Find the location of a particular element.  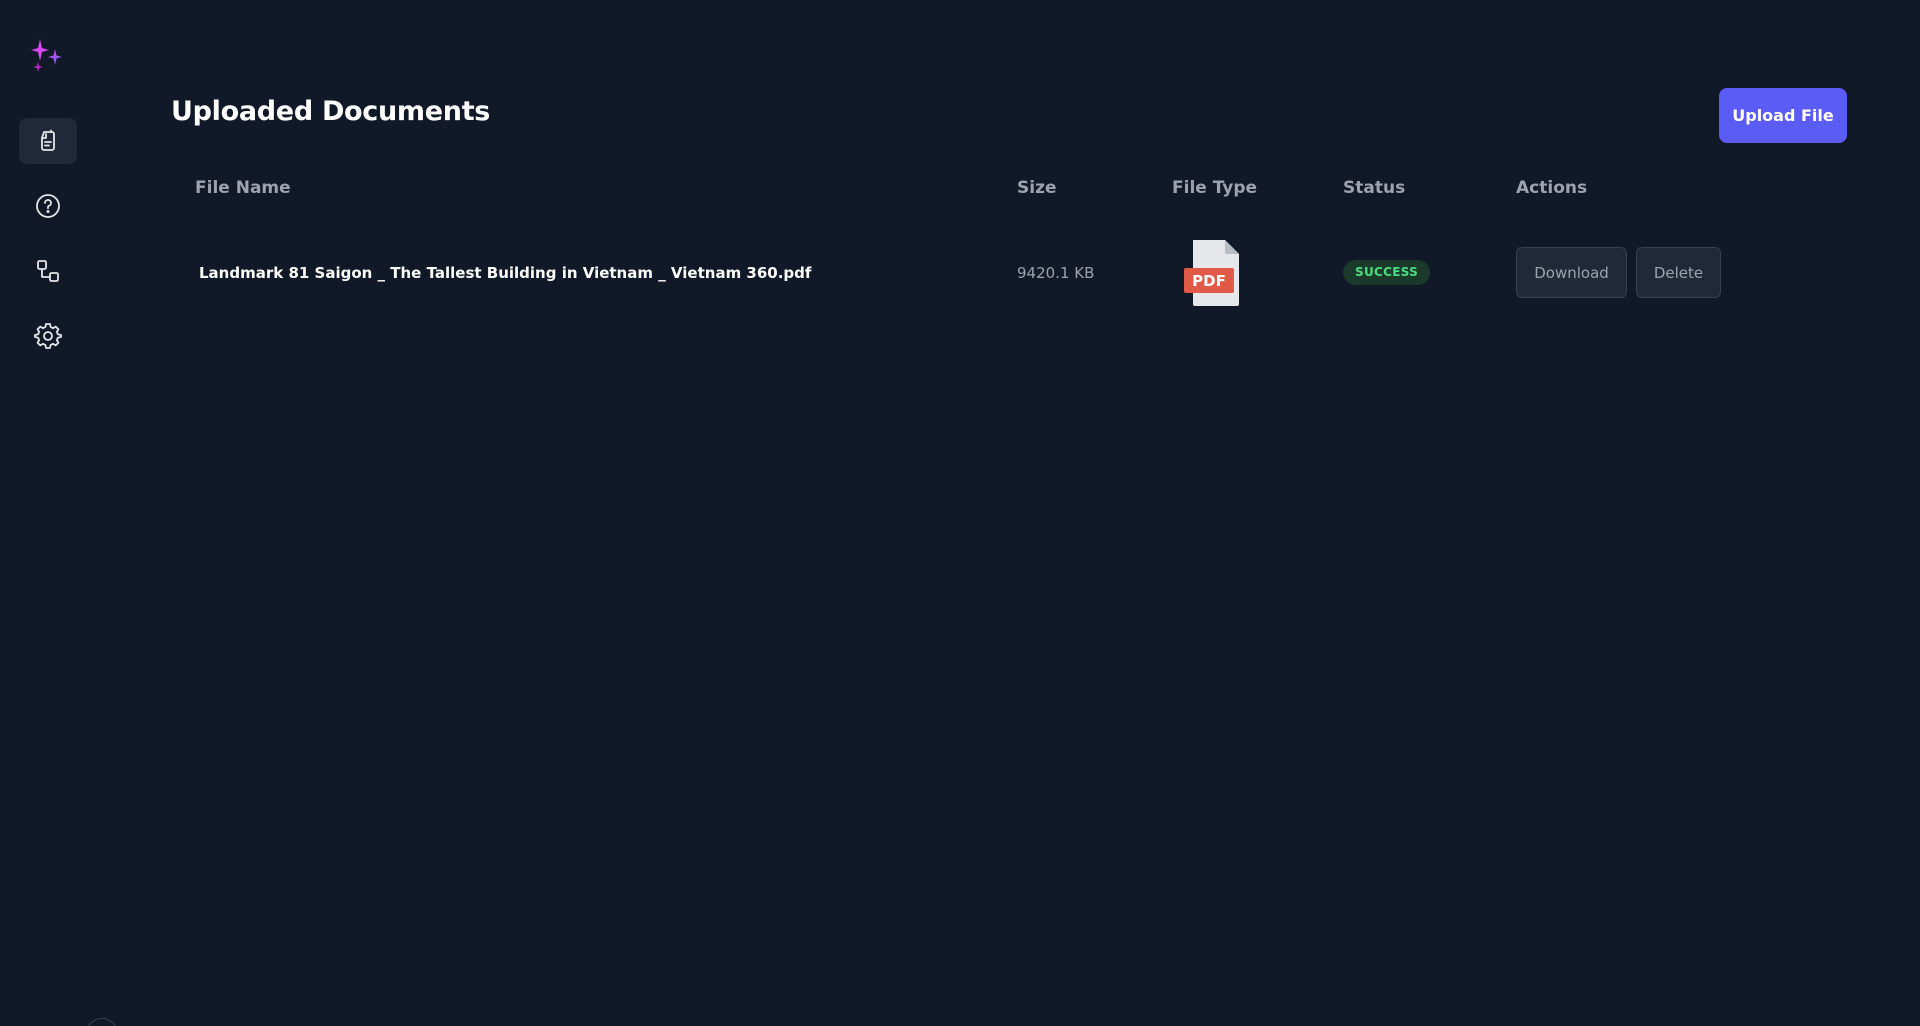

sidebar-item-documents is located at coordinates (48, 141).